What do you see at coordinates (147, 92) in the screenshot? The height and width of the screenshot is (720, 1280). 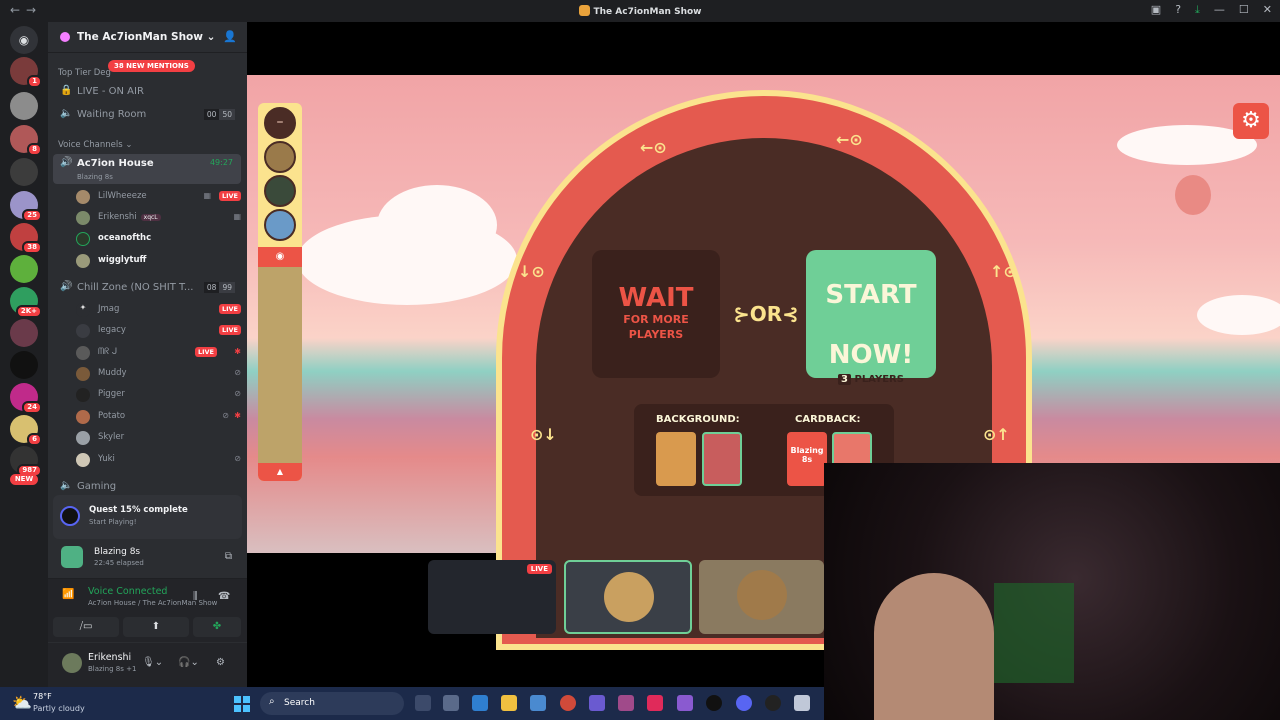 I see `channel-live-on-air: 🔒 LIVE - ON AIR` at bounding box center [147, 92].